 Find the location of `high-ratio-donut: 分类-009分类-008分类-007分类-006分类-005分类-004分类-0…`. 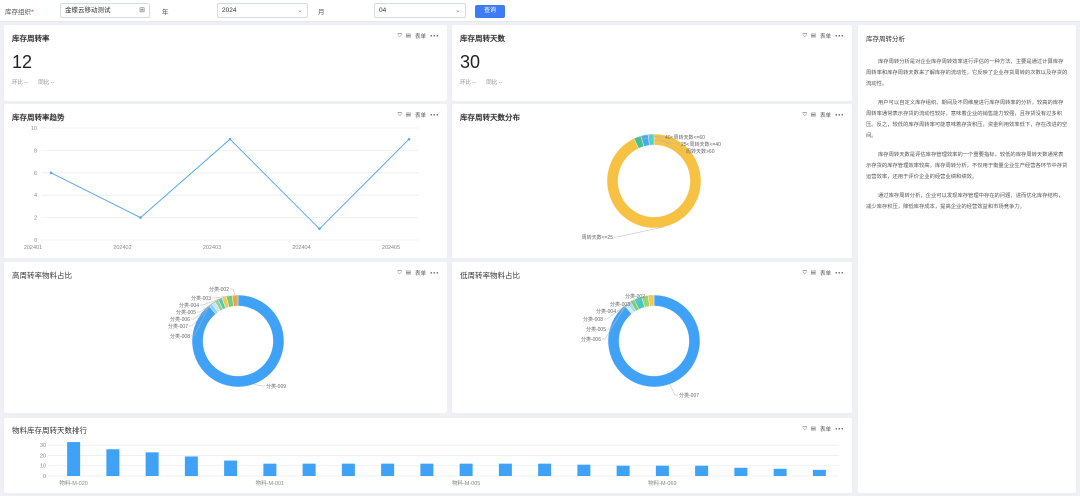

high-ratio-donut: 分类-009分类-008分类-007分类-006分类-005分类-004分类-0… is located at coordinates (227, 338).